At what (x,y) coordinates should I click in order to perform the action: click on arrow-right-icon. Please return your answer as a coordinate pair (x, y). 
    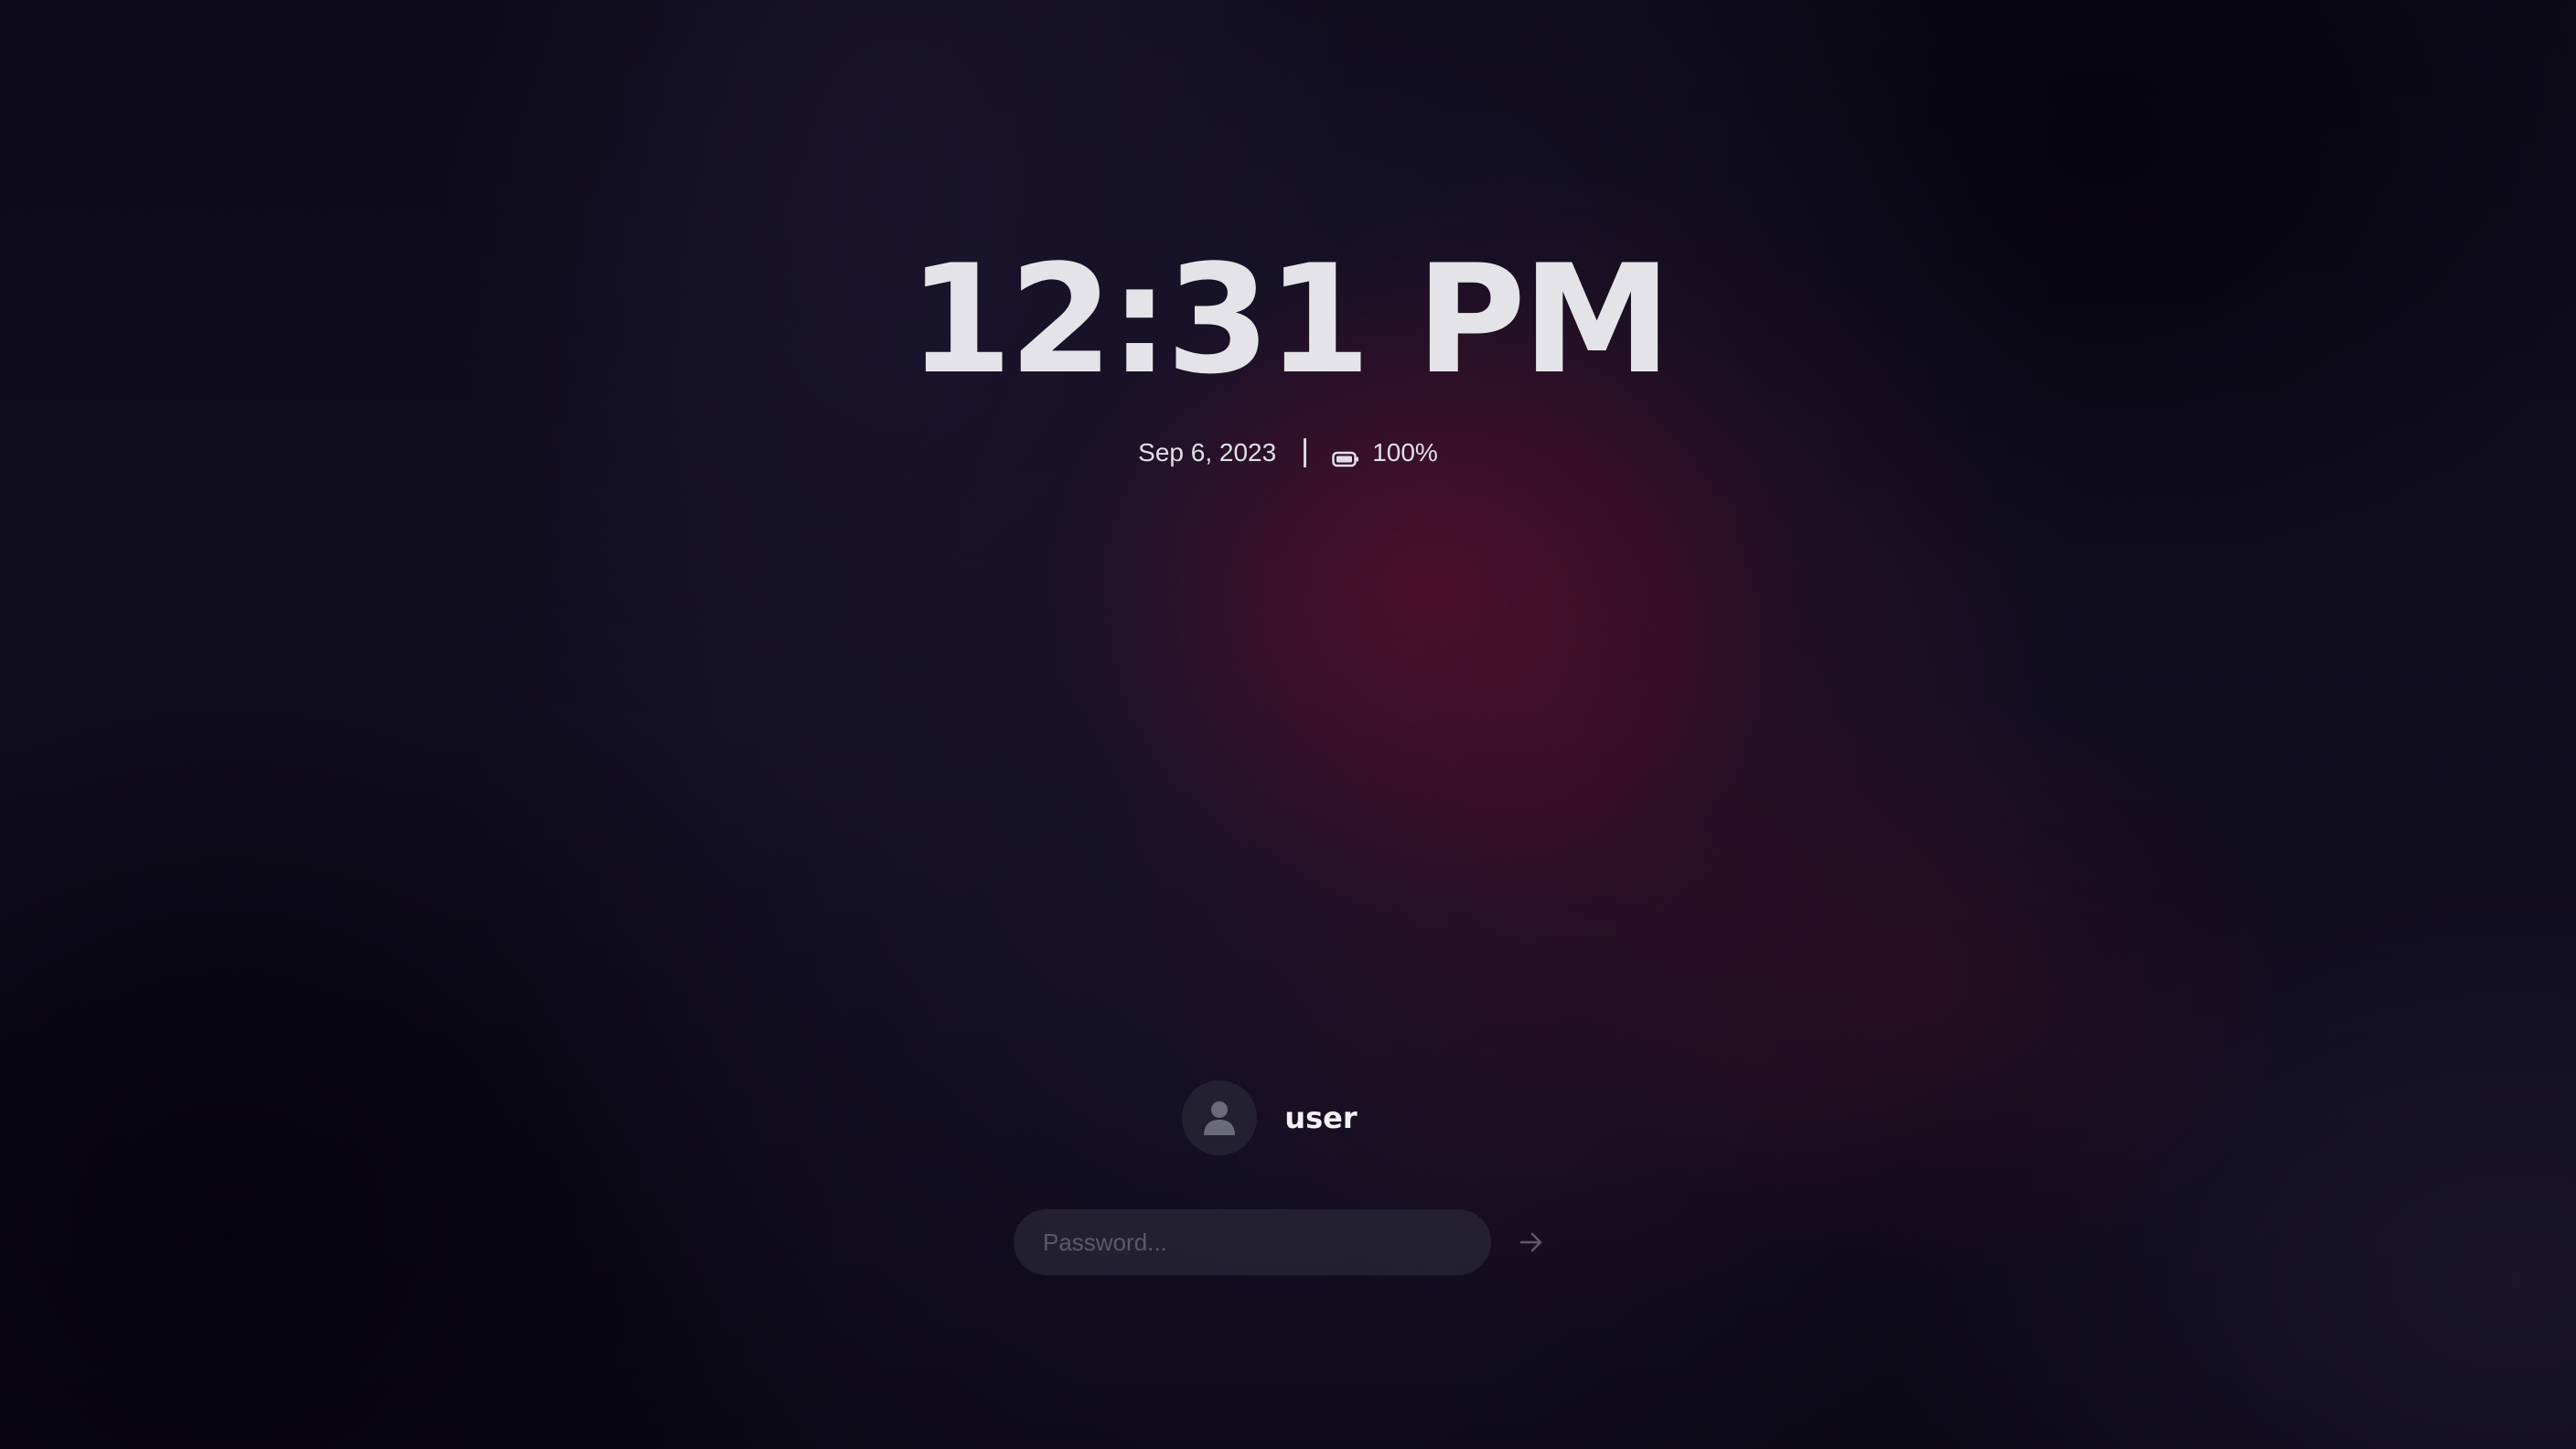
    Looking at the image, I should click on (1530, 1242).